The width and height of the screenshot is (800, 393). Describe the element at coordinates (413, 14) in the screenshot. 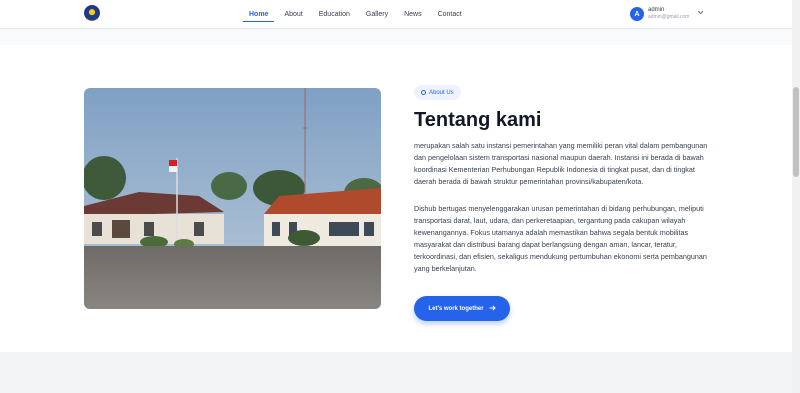

I see `nav-news: News` at that location.